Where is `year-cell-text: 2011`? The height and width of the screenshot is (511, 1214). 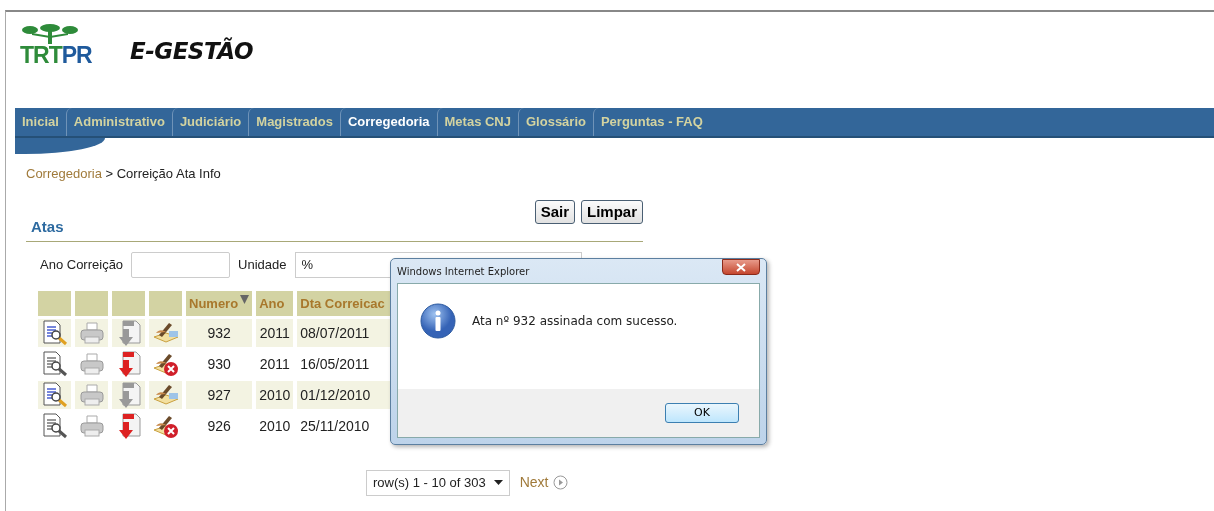
year-cell-text: 2011 is located at coordinates (274, 364).